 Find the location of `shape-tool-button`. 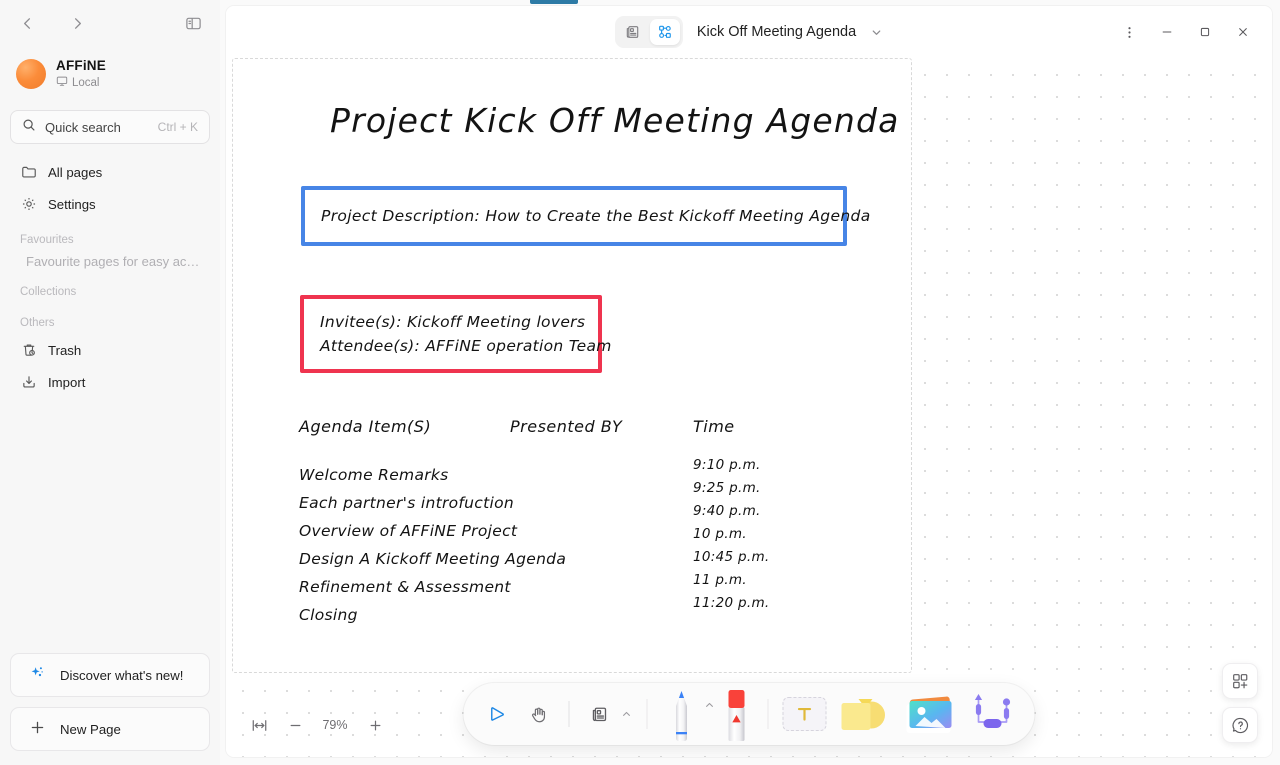

shape-tool-button is located at coordinates (866, 714).